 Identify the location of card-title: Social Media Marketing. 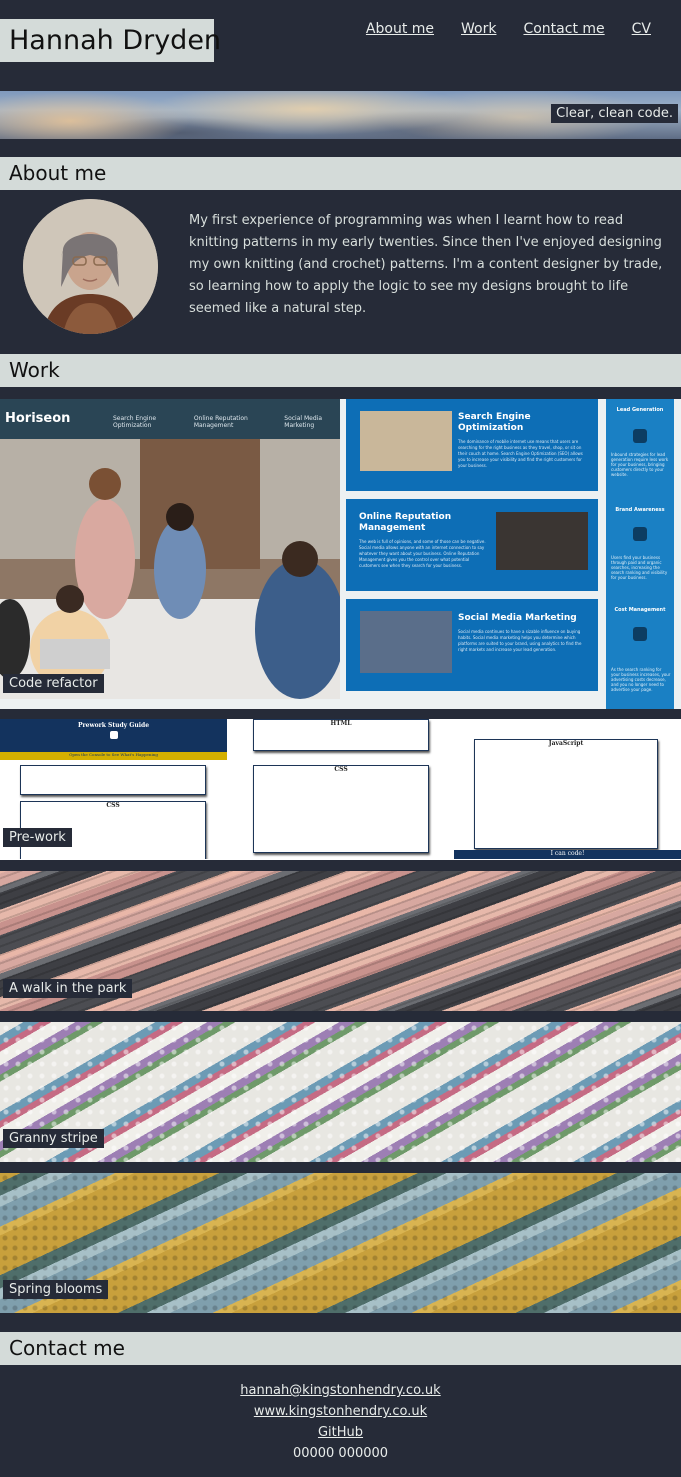
(517, 618).